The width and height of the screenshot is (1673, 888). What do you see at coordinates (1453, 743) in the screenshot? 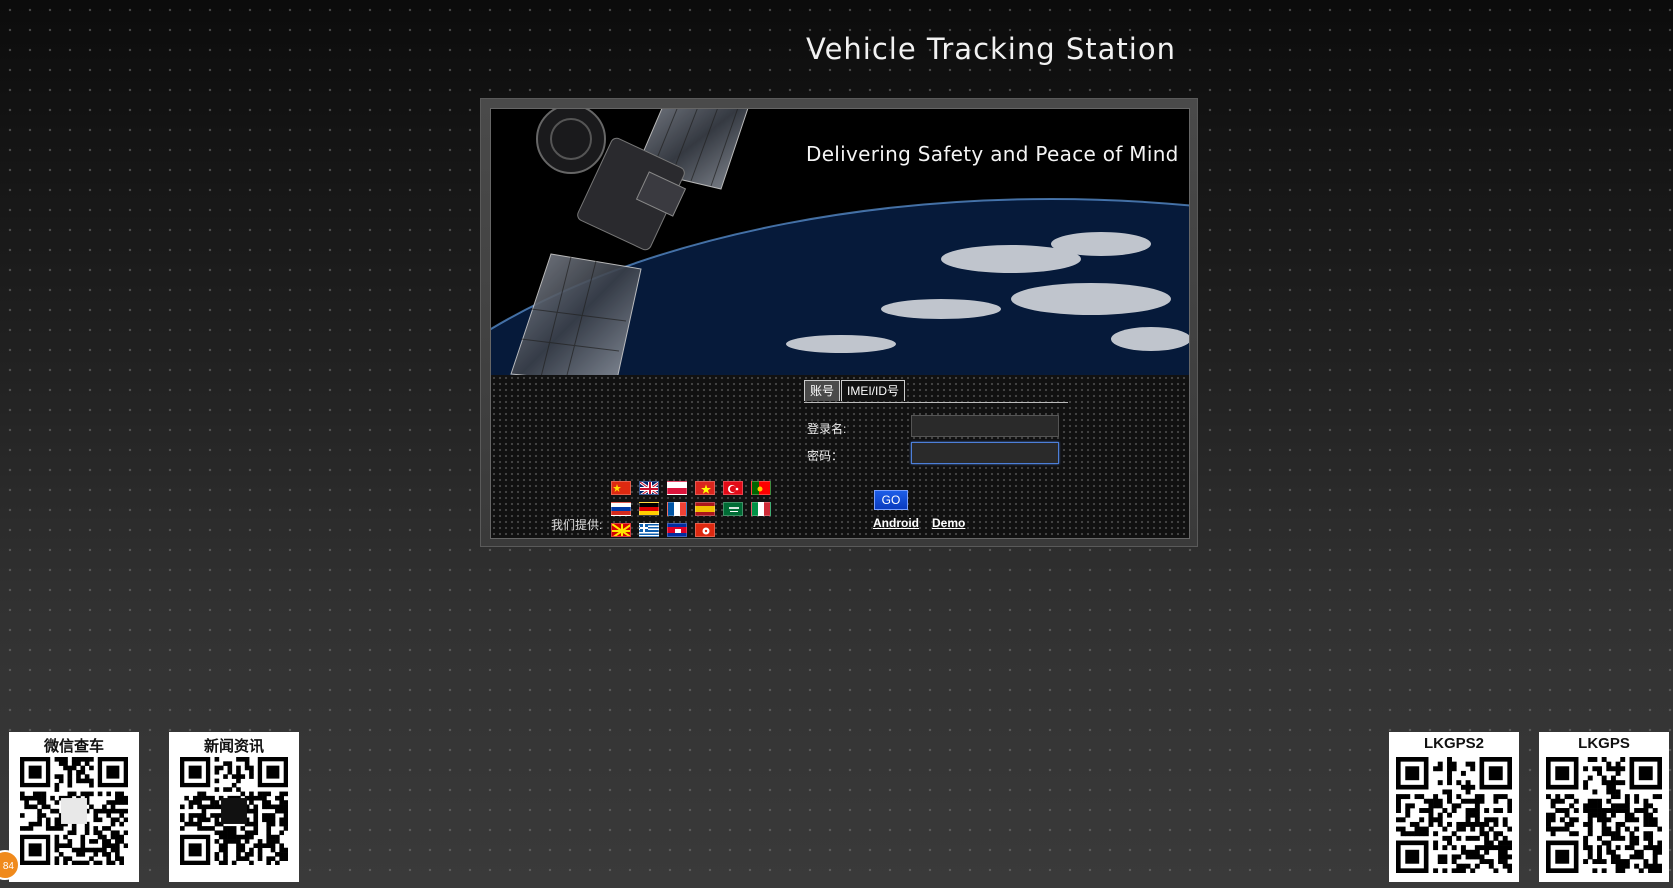
I see `qr-label: LKGPS2` at bounding box center [1453, 743].